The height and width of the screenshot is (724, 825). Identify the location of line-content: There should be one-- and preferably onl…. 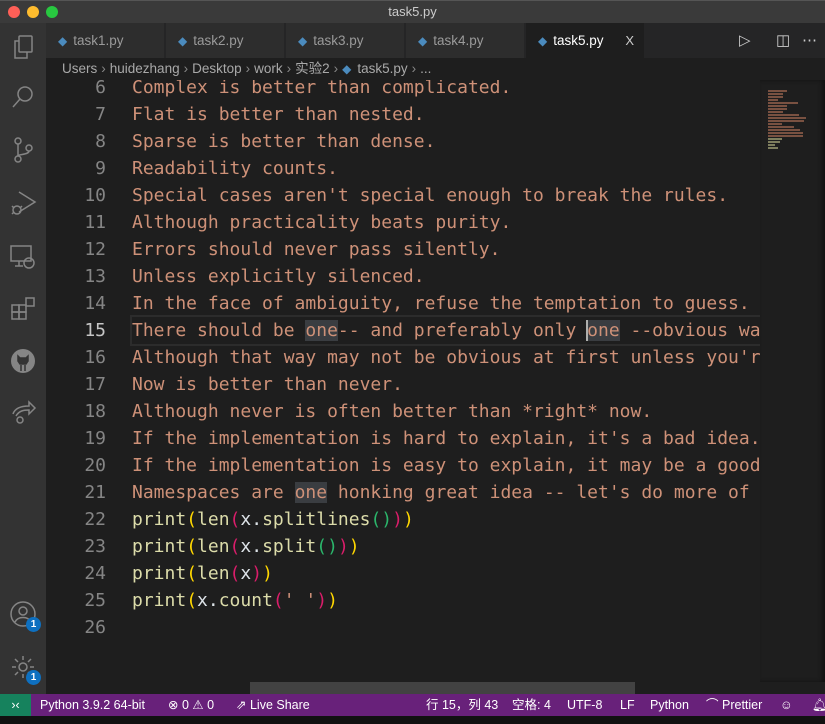
(445, 330).